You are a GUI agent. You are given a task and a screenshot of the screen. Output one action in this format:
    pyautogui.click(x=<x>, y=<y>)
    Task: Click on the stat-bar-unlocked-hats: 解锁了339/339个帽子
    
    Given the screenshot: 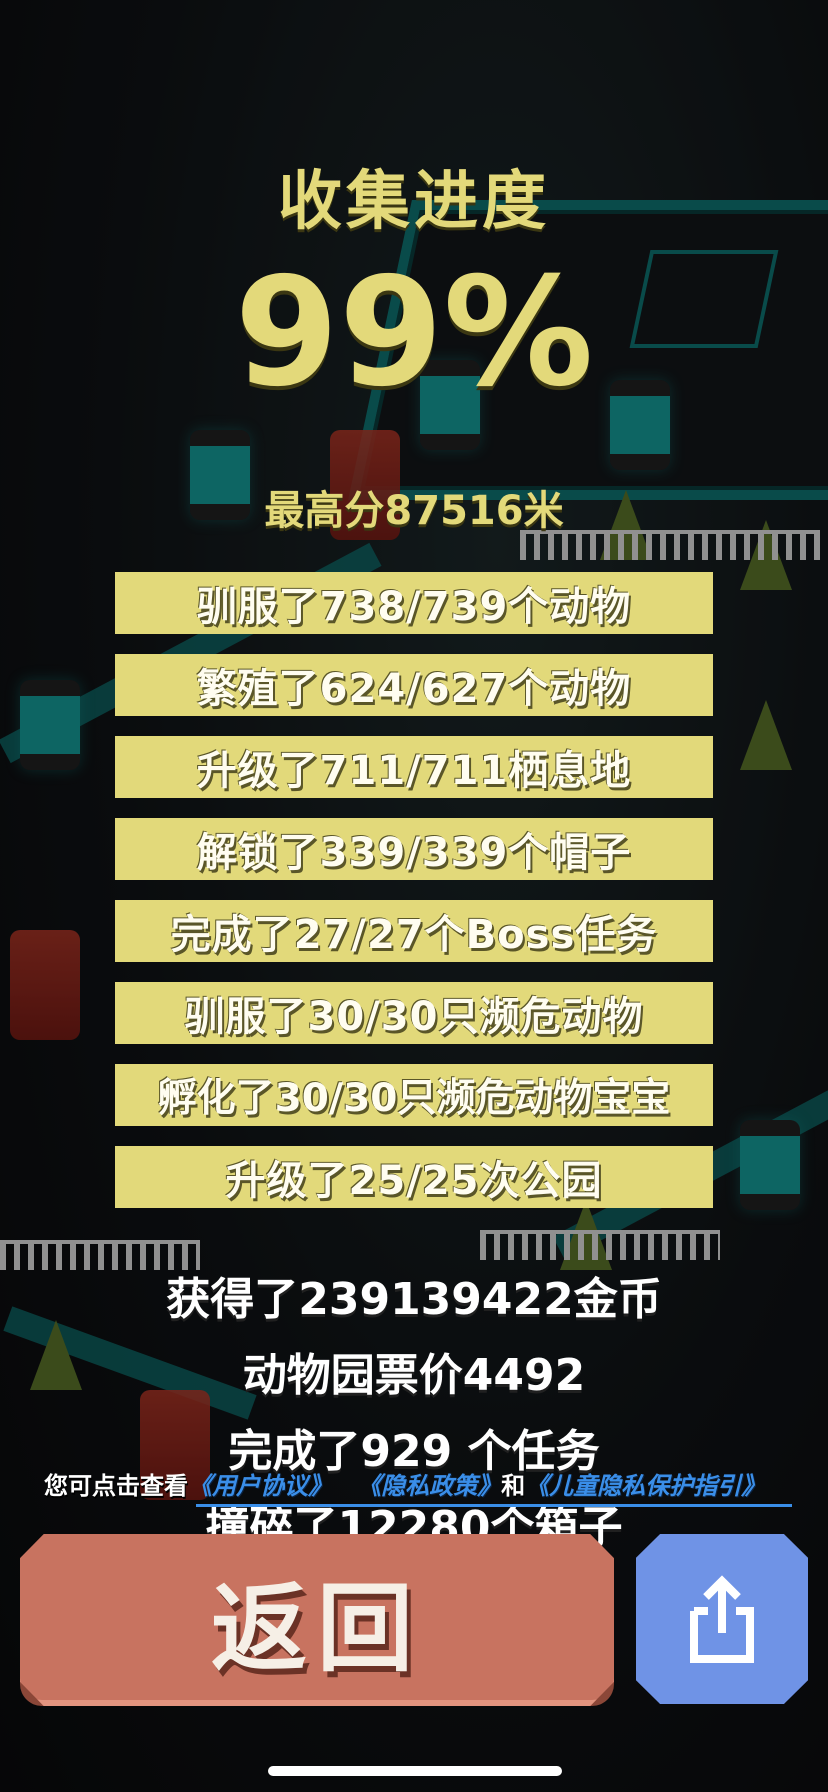 What is the action you would take?
    pyautogui.click(x=414, y=849)
    